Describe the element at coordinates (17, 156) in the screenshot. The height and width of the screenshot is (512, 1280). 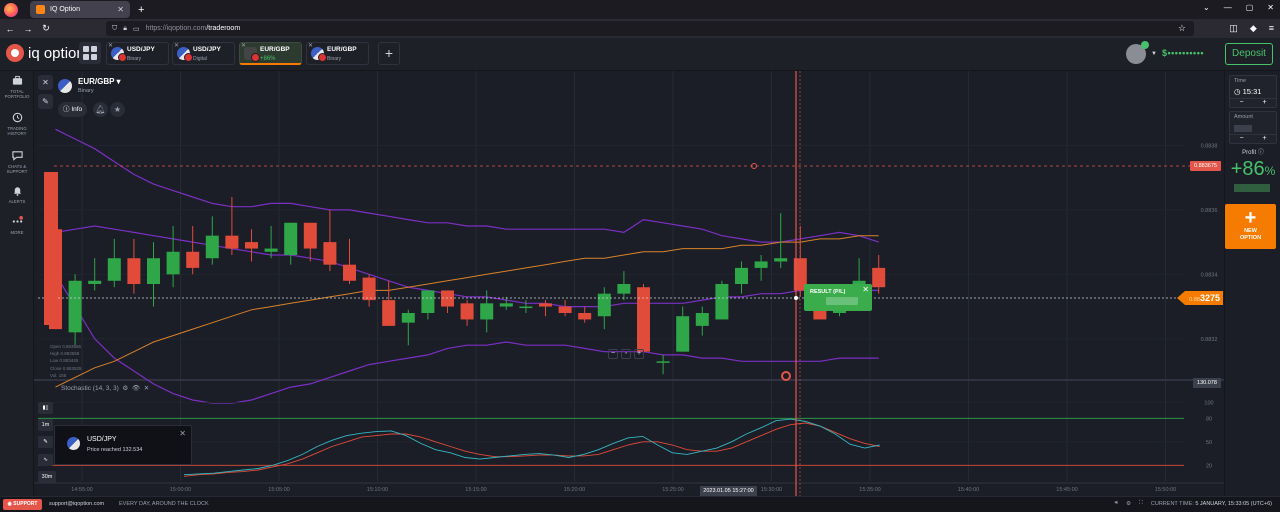
I see `chat-icon` at that location.